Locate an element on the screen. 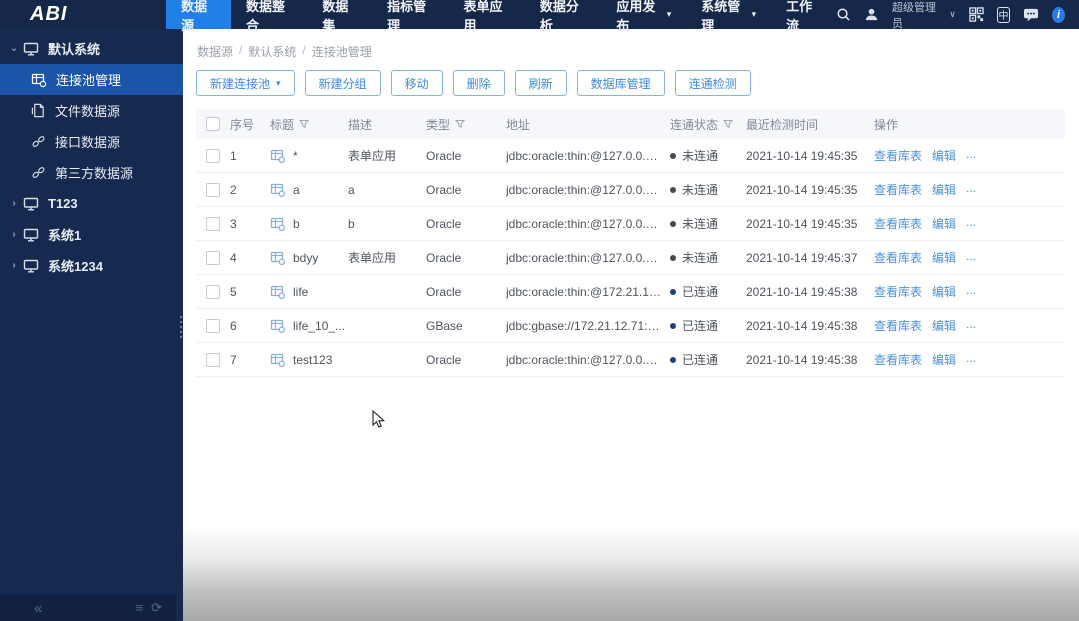 The width and height of the screenshot is (1079, 621). breadcrumb-item-connection-pool: 连接池管理 is located at coordinates (342, 51).